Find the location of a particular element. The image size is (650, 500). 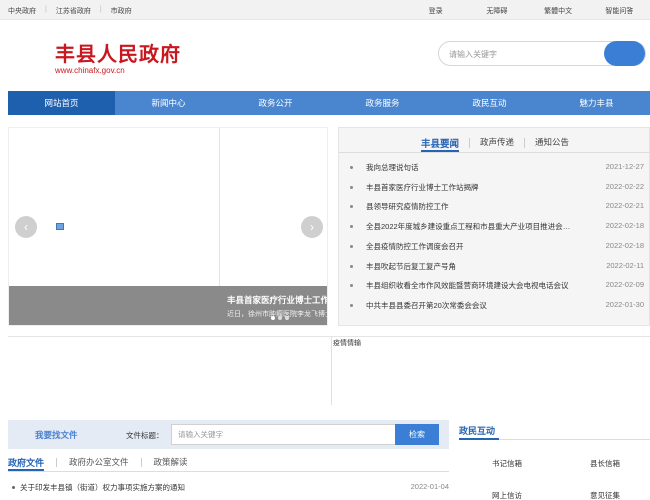

news-tabs: 丰县要闻 政声传递 通知公告 is located at coordinates (494, 144).